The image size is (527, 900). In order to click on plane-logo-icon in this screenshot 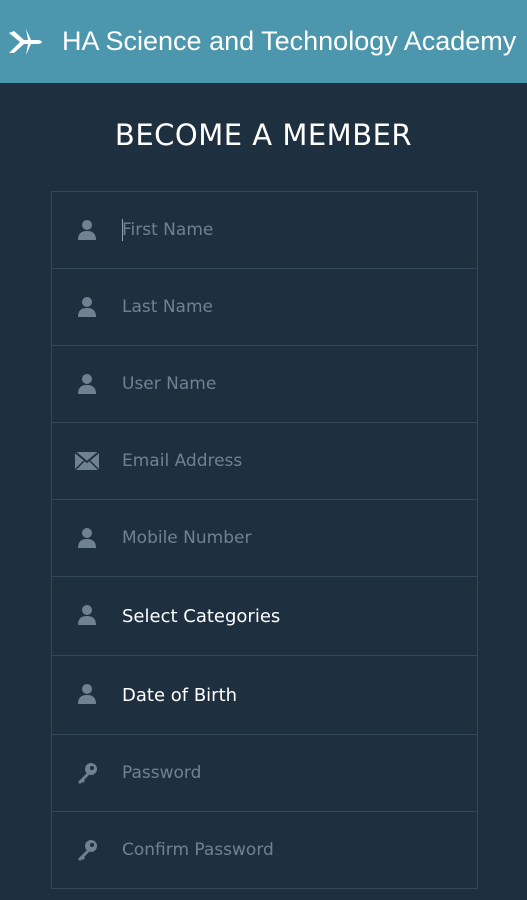, I will do `click(25, 42)`.